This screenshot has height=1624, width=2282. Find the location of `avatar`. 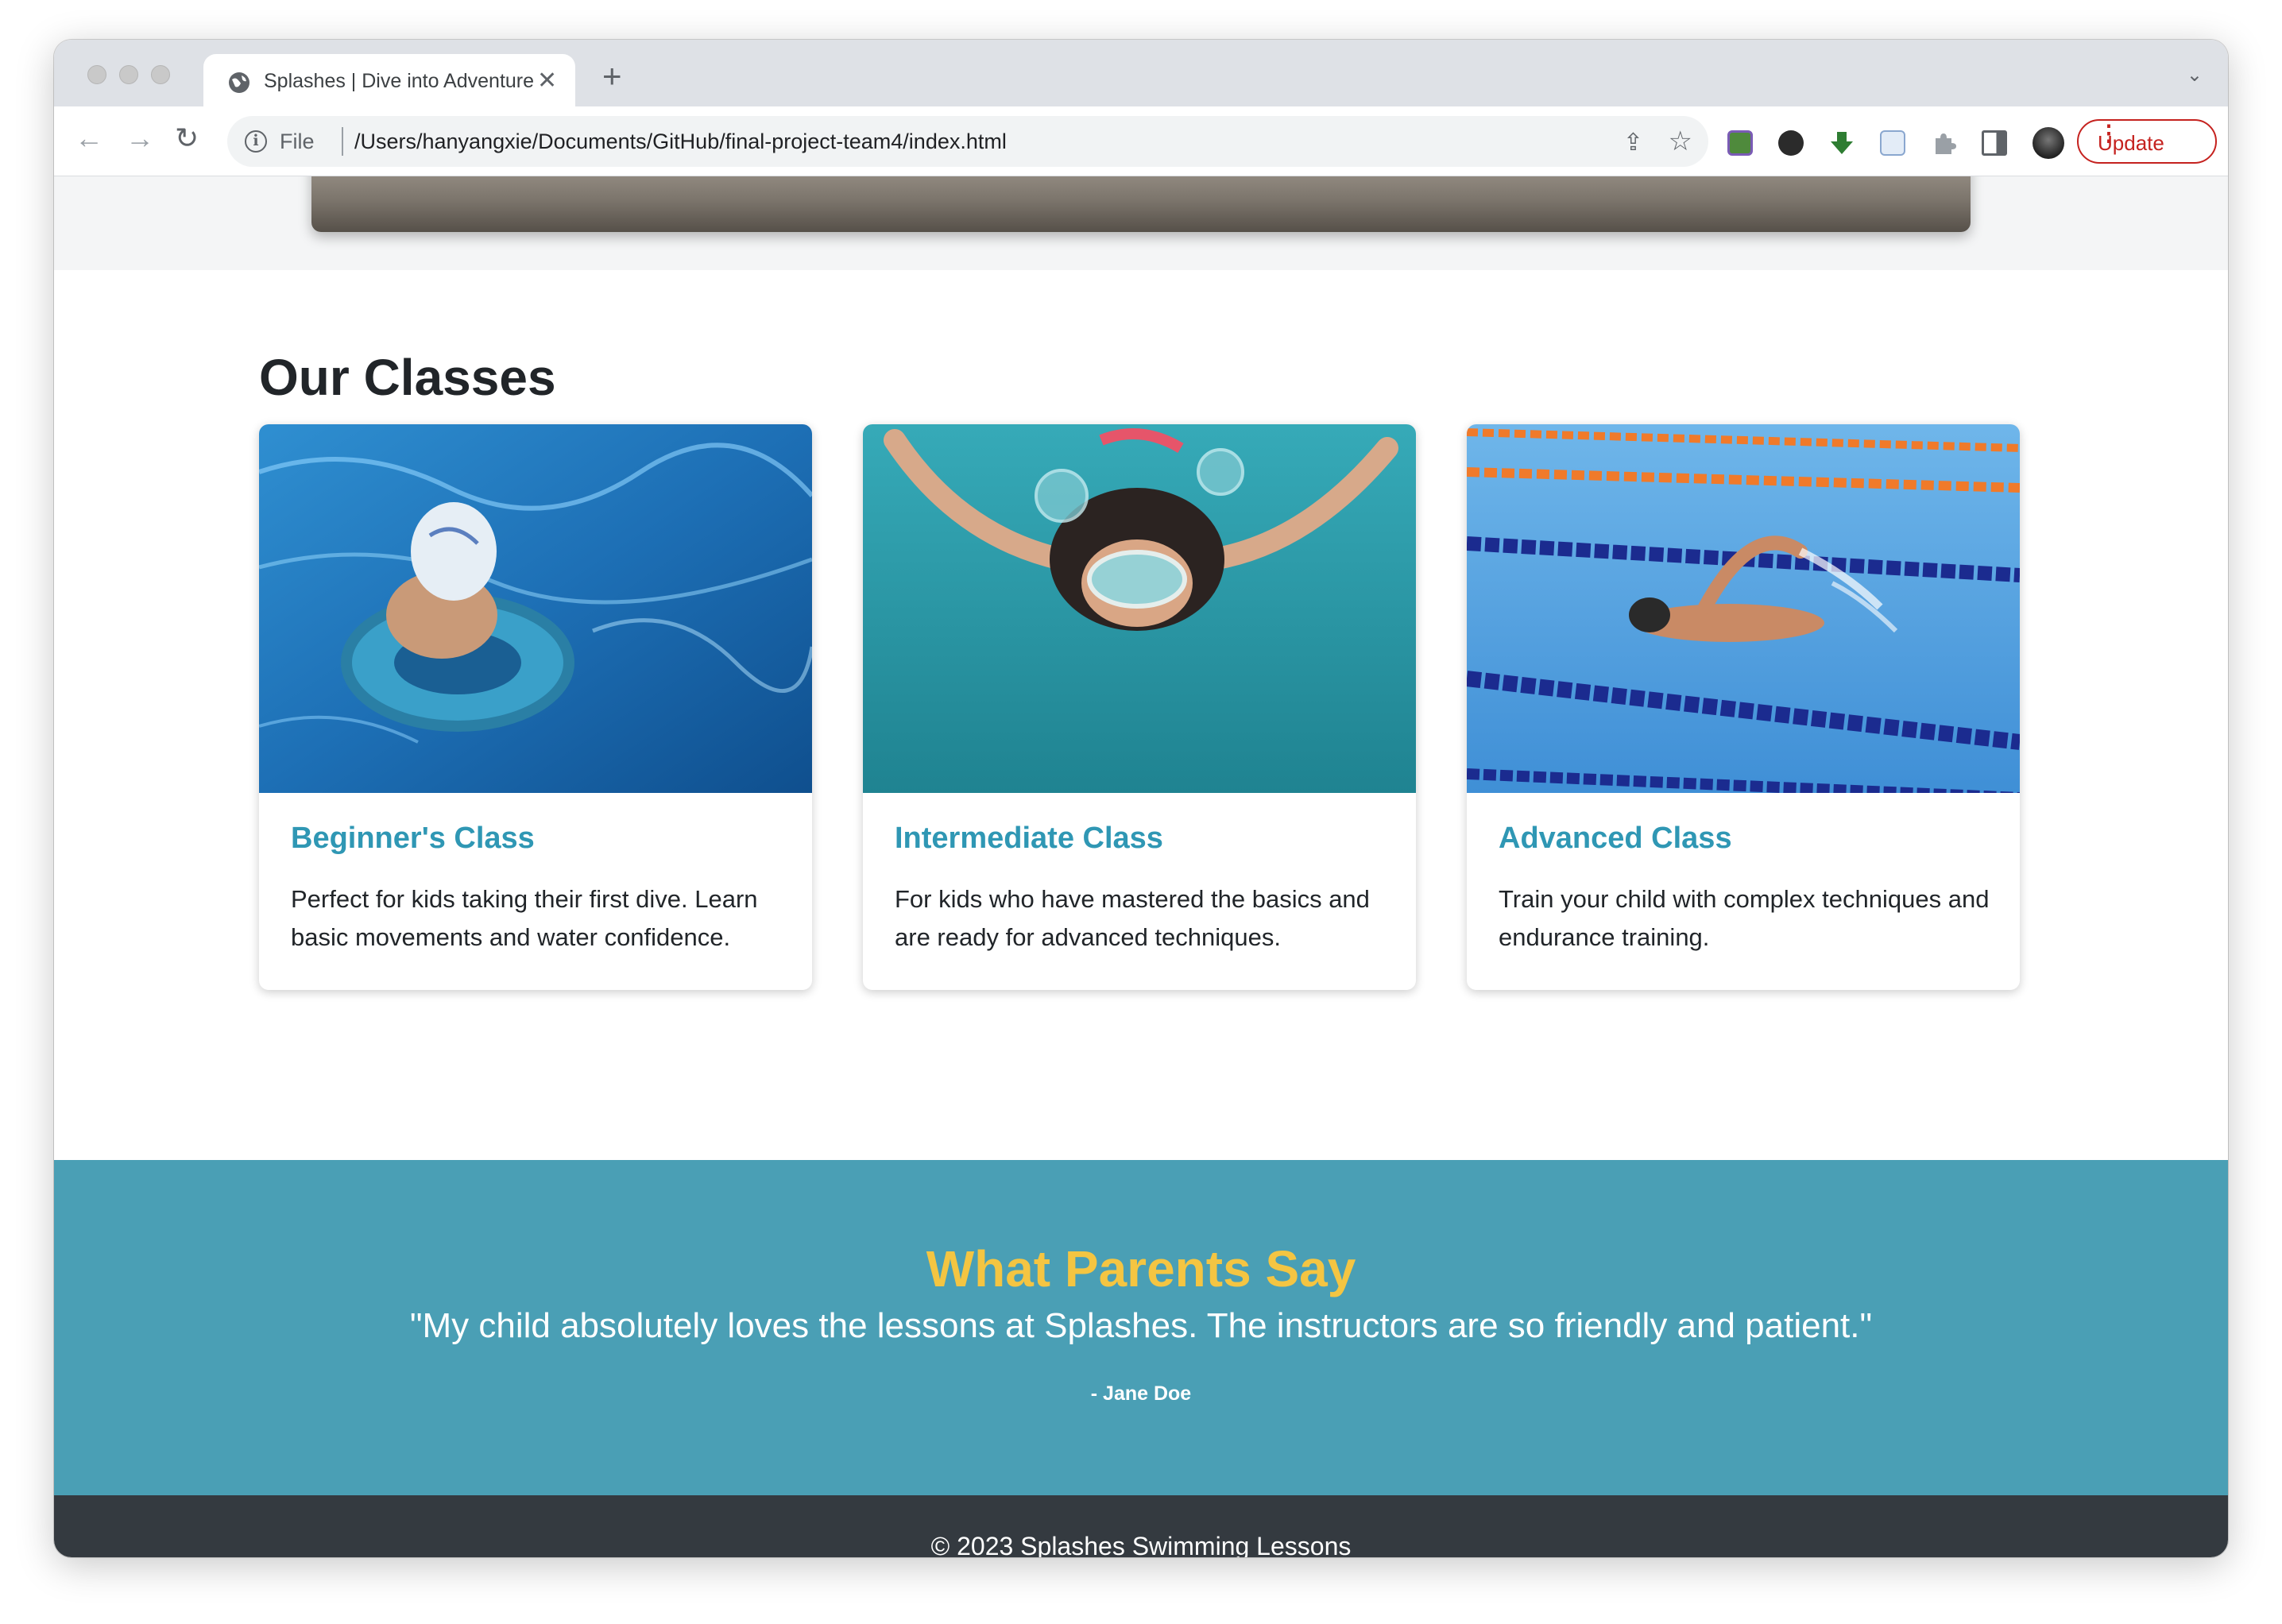

avatar is located at coordinates (2048, 143).